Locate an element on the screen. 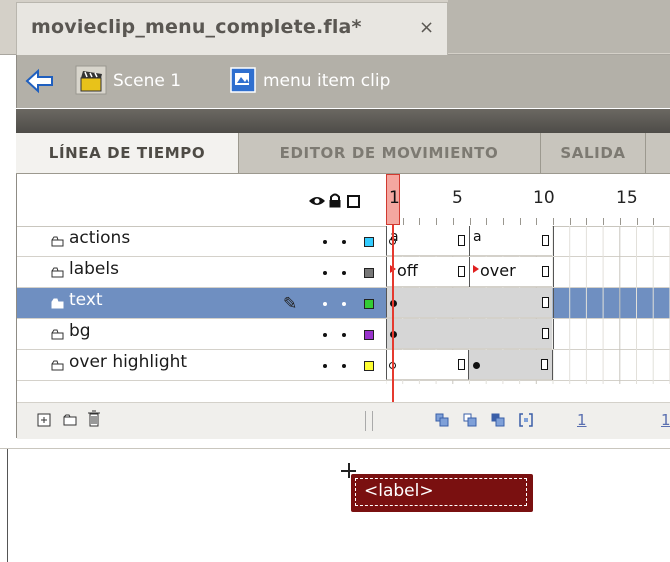  frame-span-labels: off over is located at coordinates (470, 272).